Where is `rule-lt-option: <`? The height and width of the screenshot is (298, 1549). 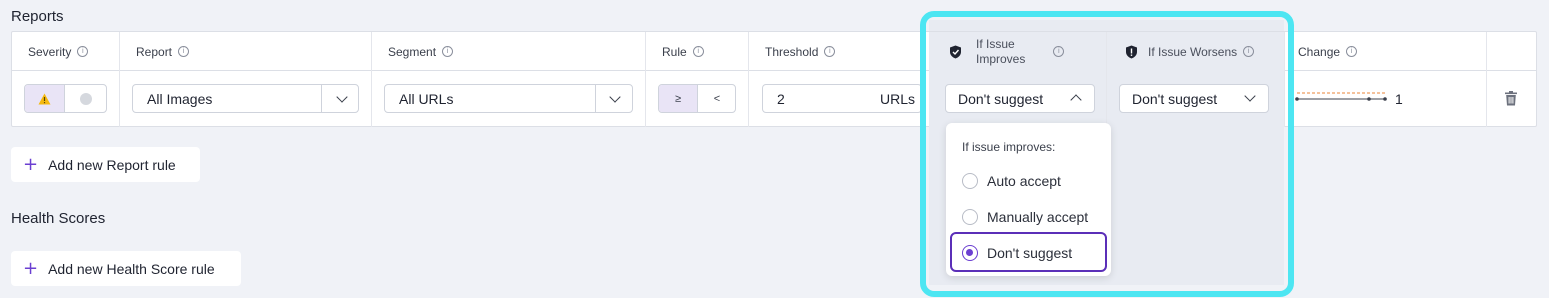
rule-lt-option: < is located at coordinates (716, 98).